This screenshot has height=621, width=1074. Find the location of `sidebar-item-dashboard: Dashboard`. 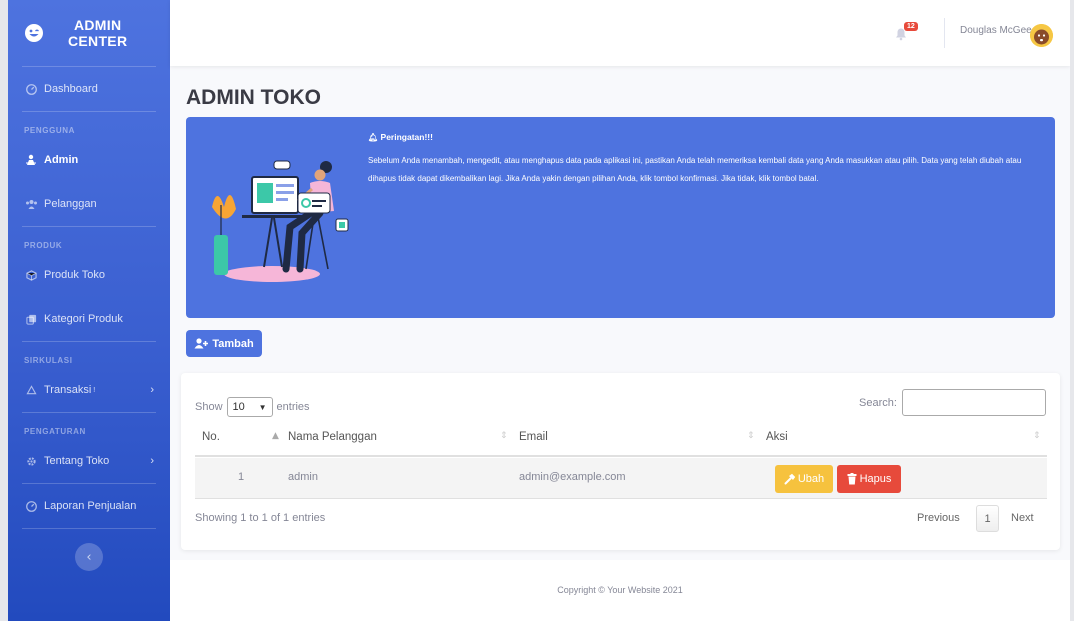

sidebar-item-dashboard: Dashboard is located at coordinates (89, 89).